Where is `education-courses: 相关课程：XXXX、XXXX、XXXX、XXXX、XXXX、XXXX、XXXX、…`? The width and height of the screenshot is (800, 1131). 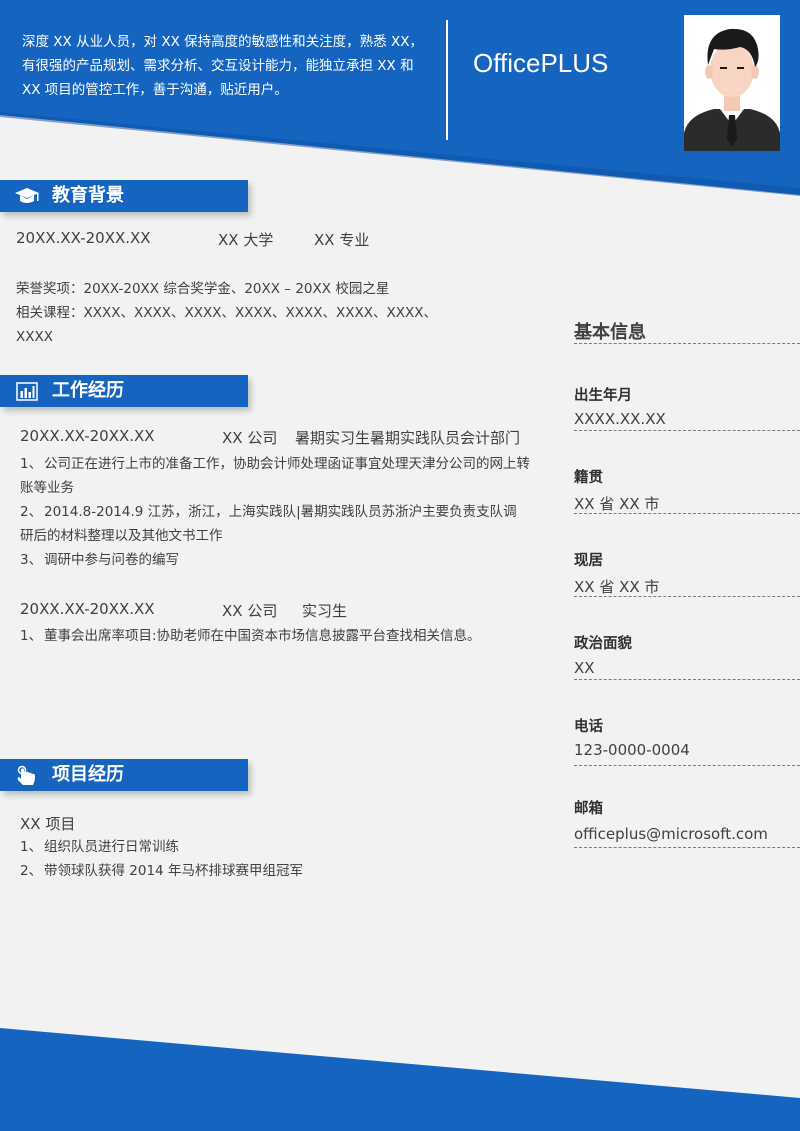
education-courses: 相关课程：XXXX、XXXX、XXXX、XXXX、XXXX、XXXX、XXXX、… is located at coordinates (226, 325).